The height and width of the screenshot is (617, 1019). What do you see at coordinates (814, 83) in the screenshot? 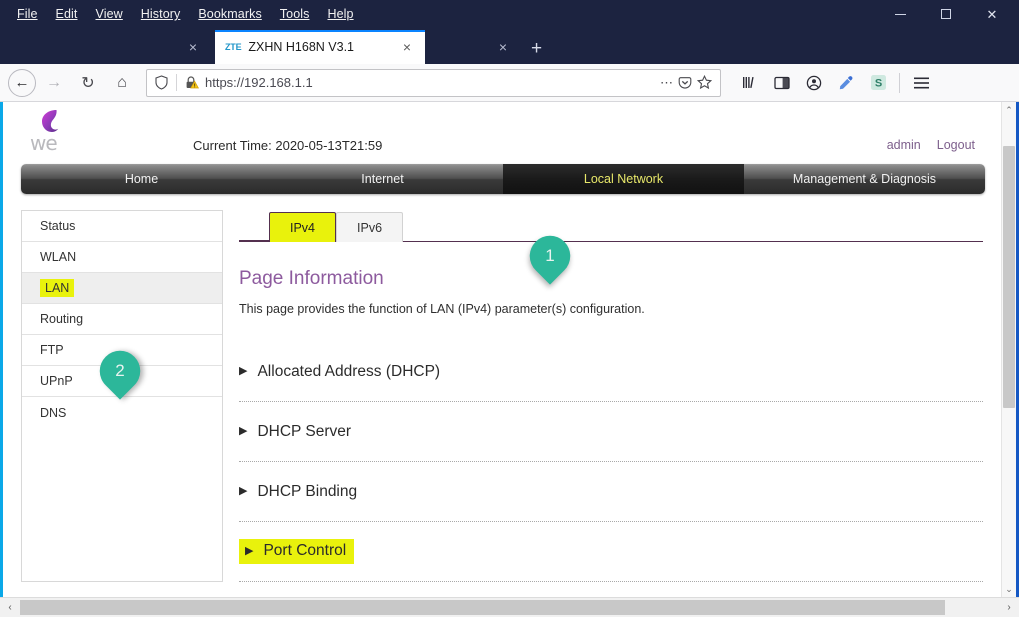
I see `account-icon` at bounding box center [814, 83].